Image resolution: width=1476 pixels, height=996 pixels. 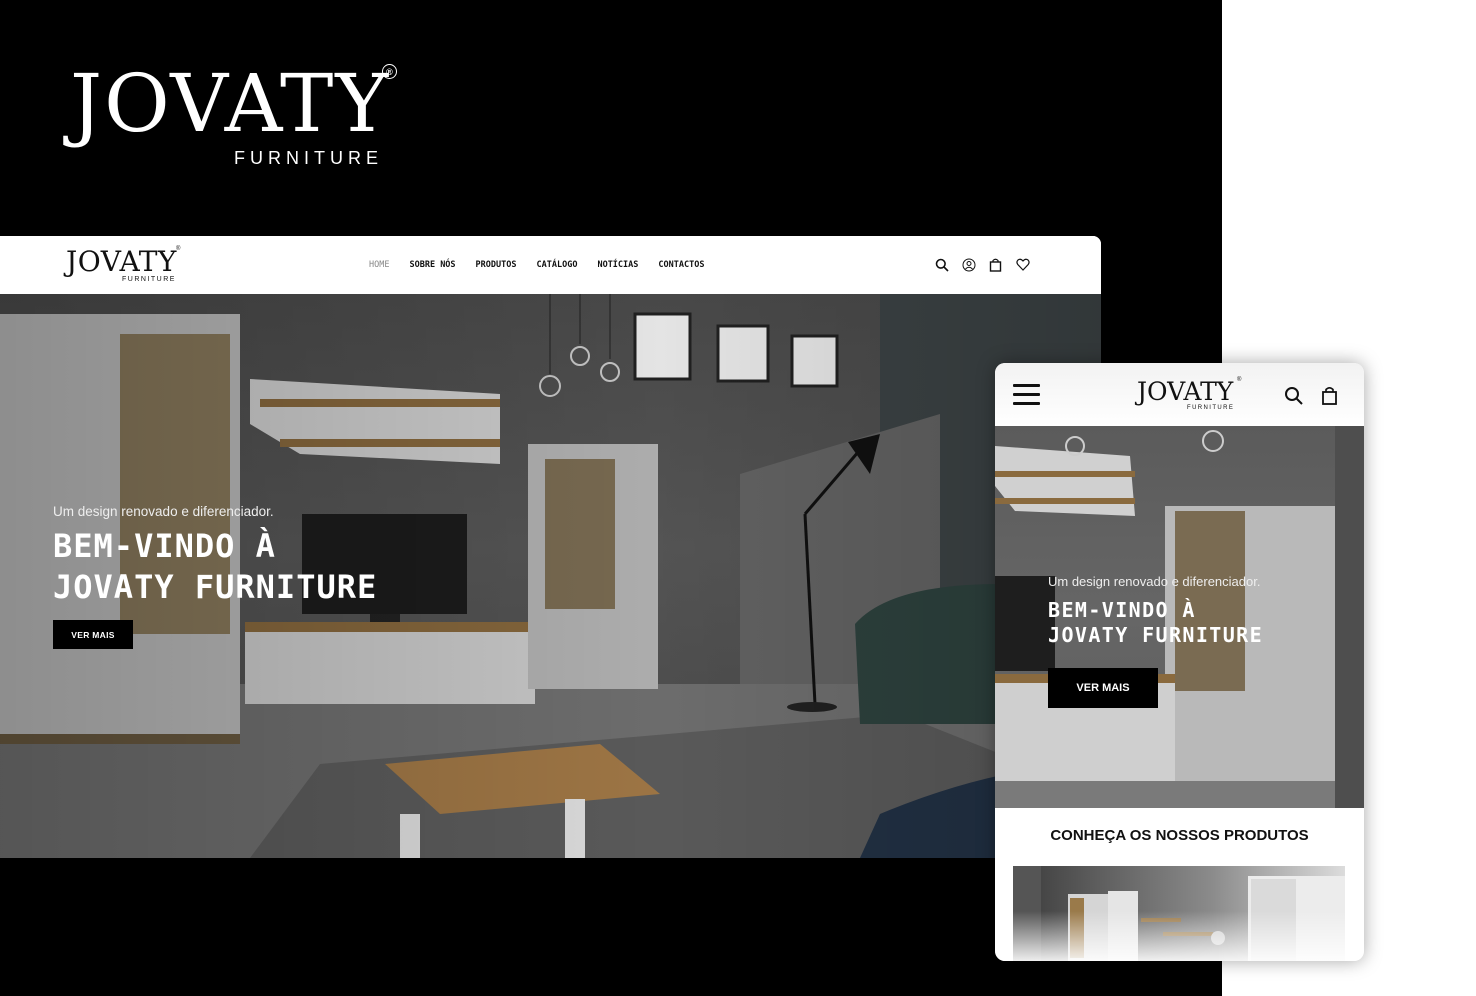 I want to click on nav-catalogo: CATÁLOGO, so click(x=557, y=265).